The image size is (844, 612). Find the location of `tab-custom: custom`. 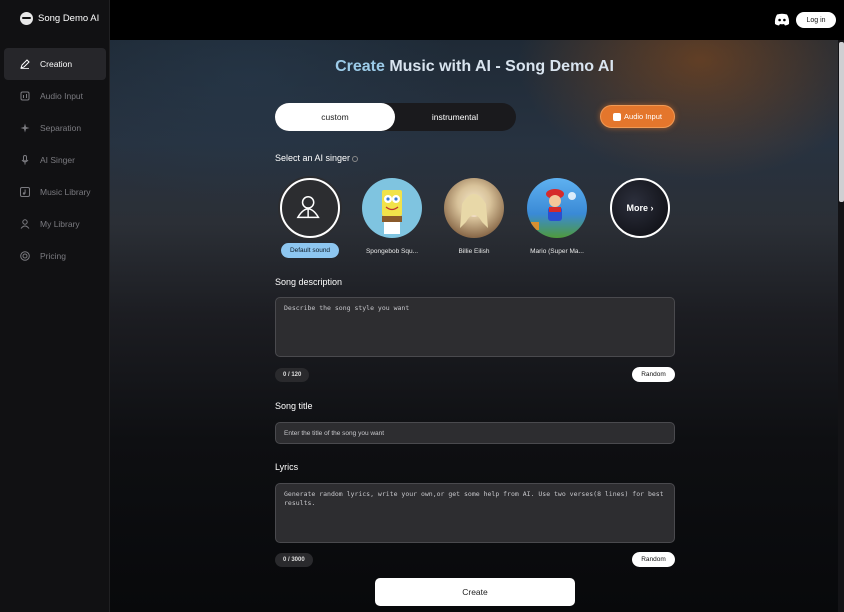

tab-custom: custom is located at coordinates (335, 117).